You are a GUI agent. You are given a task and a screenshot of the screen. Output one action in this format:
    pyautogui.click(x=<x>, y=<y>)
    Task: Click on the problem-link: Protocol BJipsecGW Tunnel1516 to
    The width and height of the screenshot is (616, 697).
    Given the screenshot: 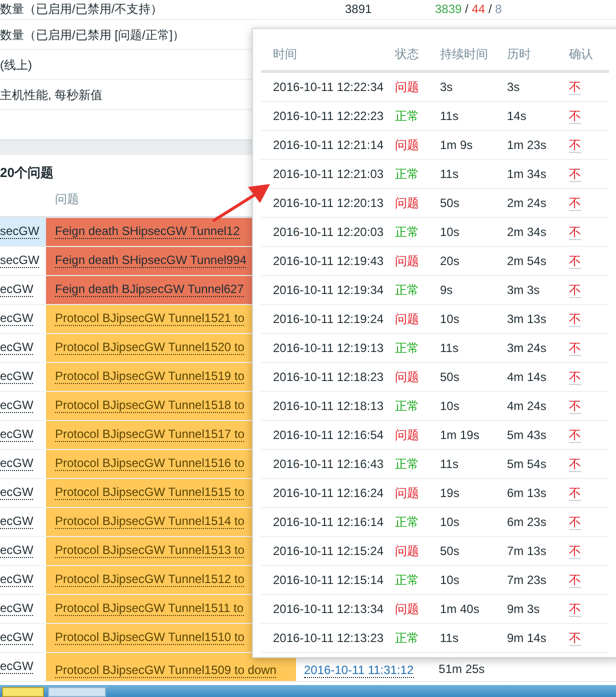 What is the action you would take?
    pyautogui.click(x=149, y=464)
    